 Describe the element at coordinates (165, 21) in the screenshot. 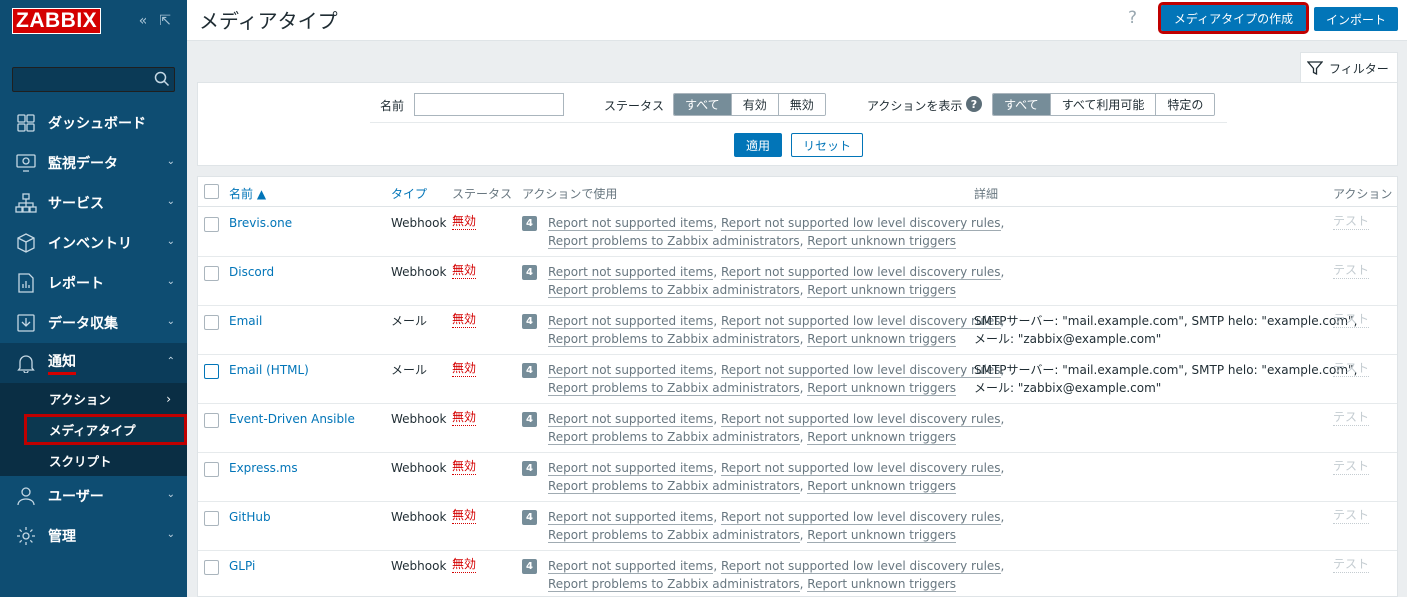

I see `kiosk-mode-icon: ⇱` at that location.